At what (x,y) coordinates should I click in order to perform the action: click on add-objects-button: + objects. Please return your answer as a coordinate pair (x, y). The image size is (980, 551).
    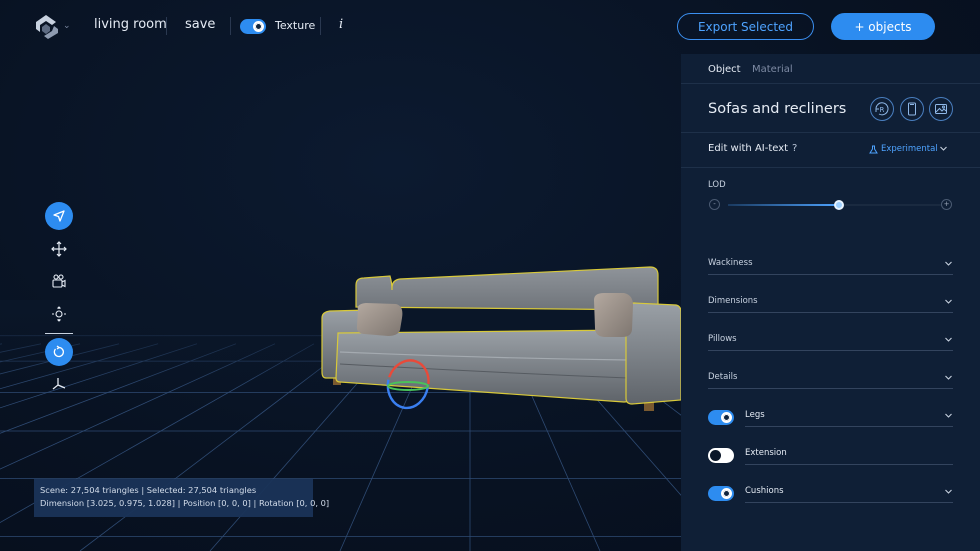
    Looking at the image, I should click on (883, 26).